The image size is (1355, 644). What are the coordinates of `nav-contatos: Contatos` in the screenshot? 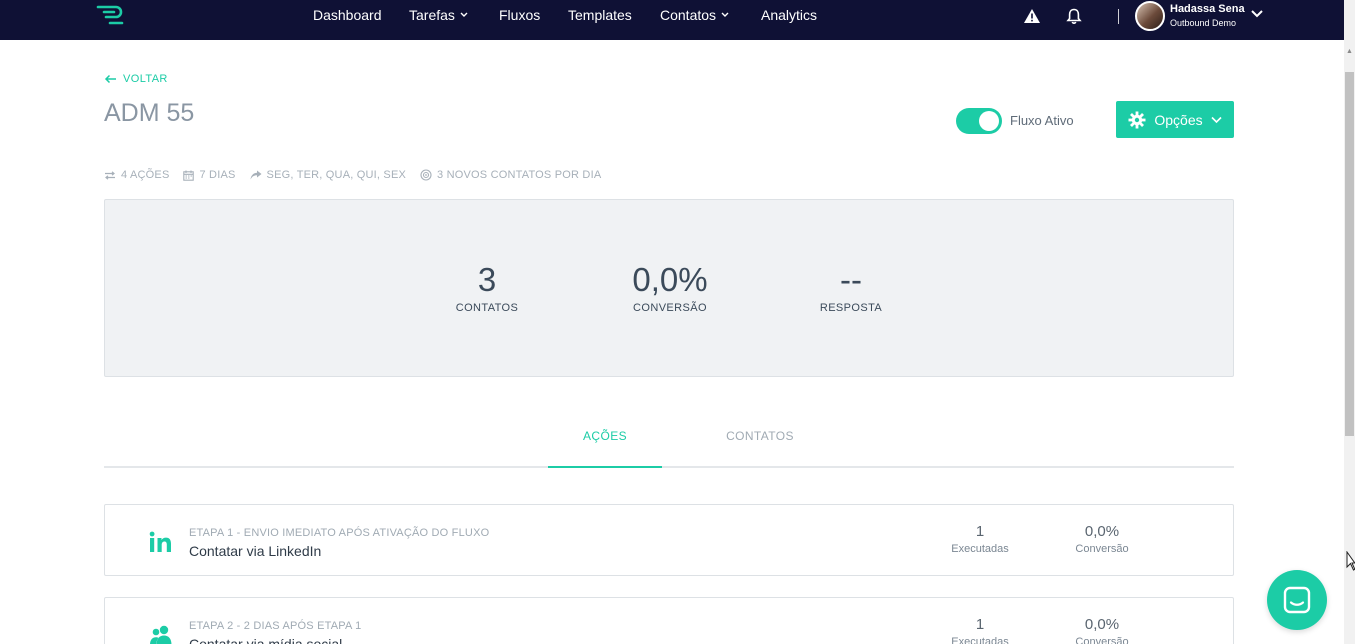 It's located at (694, 15).